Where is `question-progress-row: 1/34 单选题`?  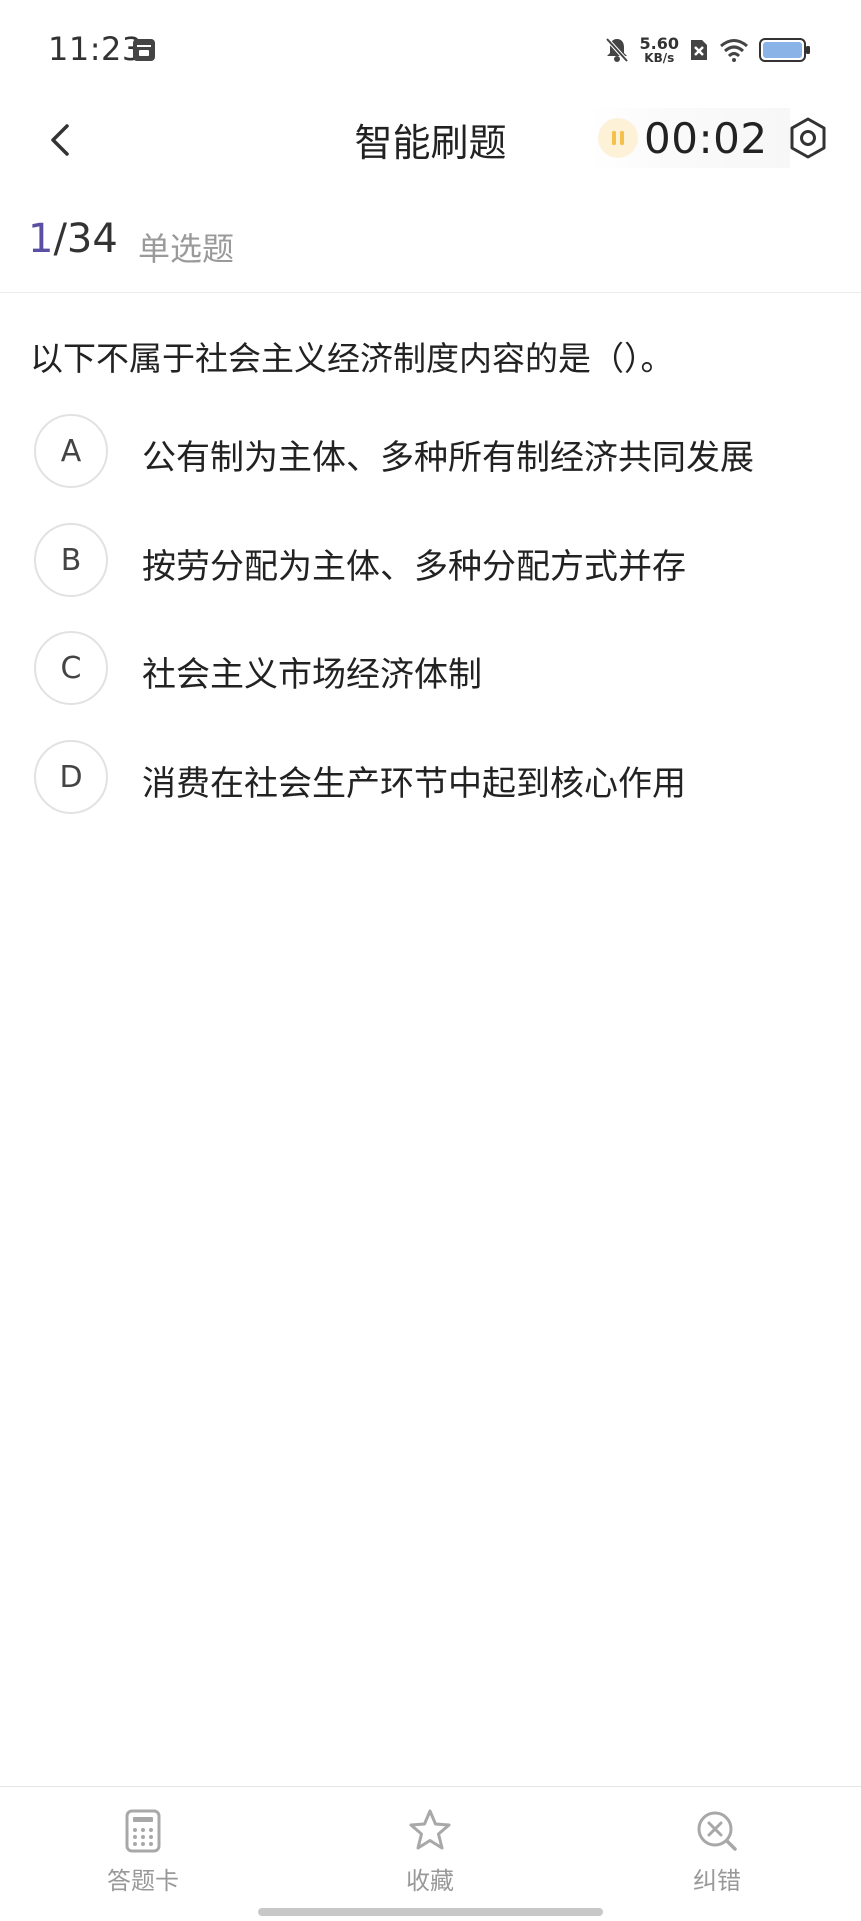
question-progress-row: 1/34 单选题 is located at coordinates (430, 251).